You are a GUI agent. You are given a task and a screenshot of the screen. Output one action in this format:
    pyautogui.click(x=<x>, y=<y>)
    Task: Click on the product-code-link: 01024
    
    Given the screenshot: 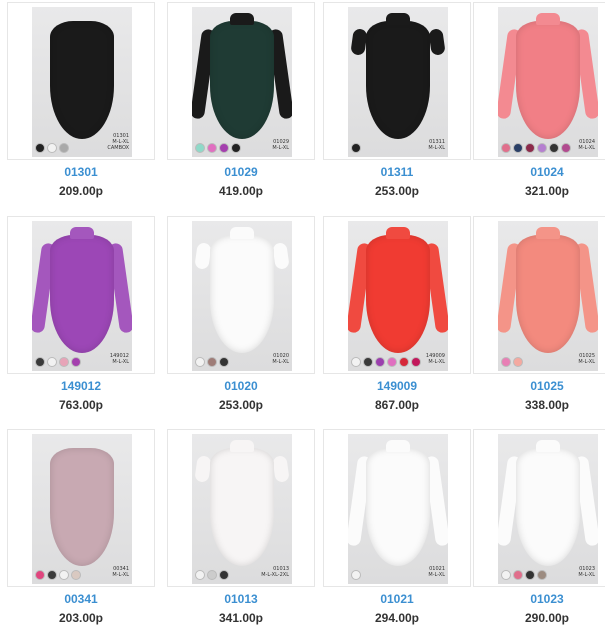 What is the action you would take?
    pyautogui.click(x=539, y=172)
    